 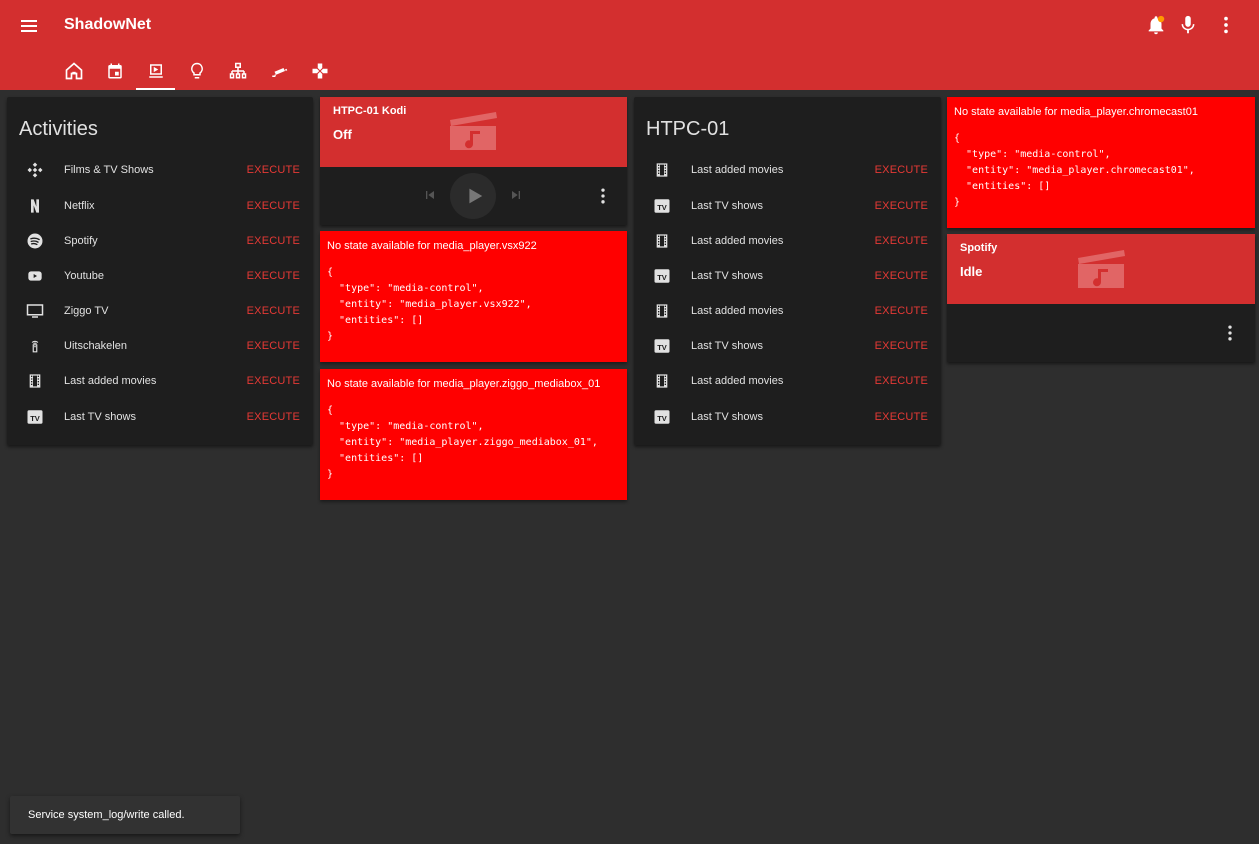 I want to click on calendar-icon, so click(x=114, y=71).